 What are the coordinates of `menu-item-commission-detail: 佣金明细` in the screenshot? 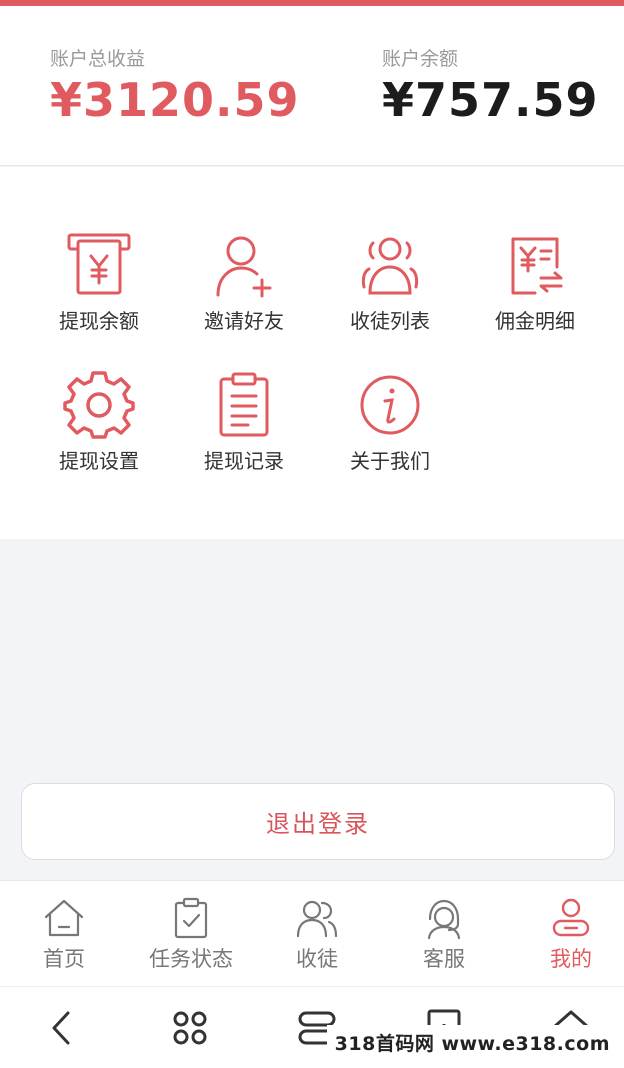 It's located at (535, 289).